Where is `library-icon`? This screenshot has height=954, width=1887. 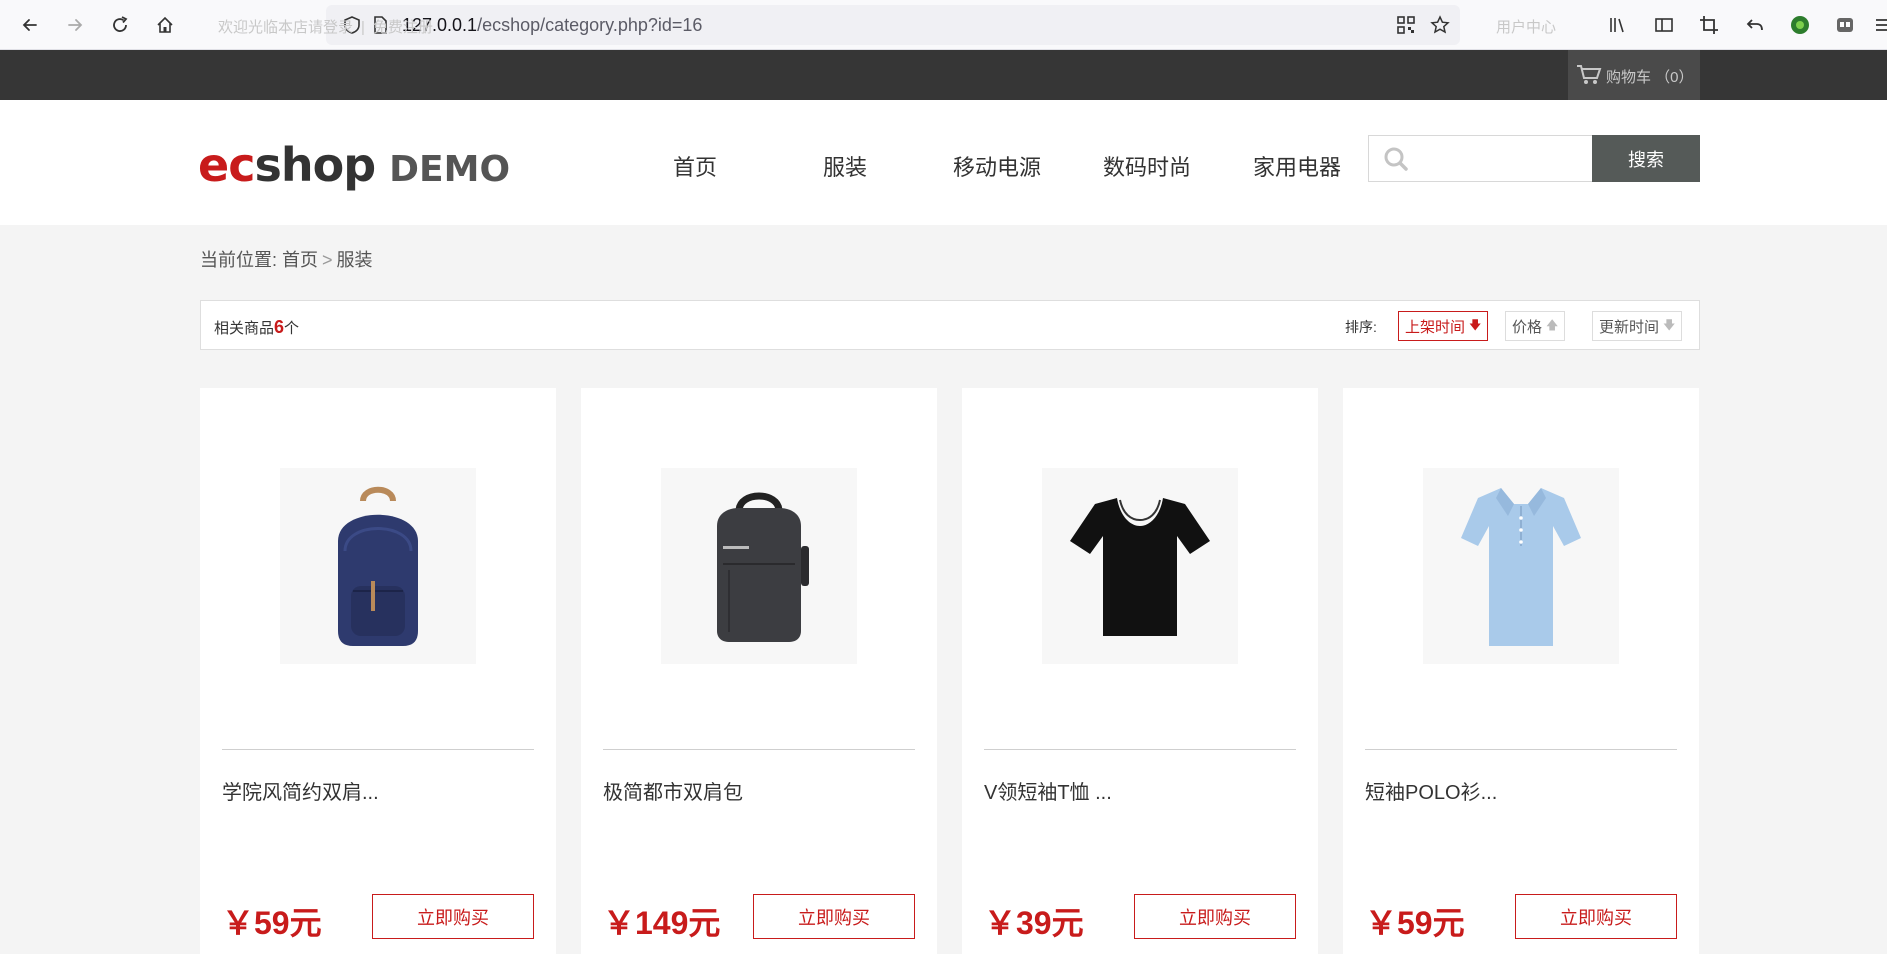 library-icon is located at coordinates (1618, 25).